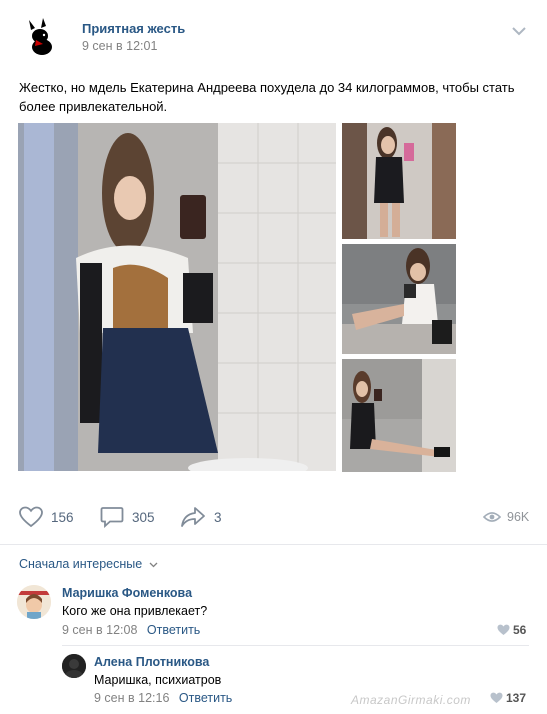  I want to click on reply-author: Алена Плотникова, so click(151, 662).